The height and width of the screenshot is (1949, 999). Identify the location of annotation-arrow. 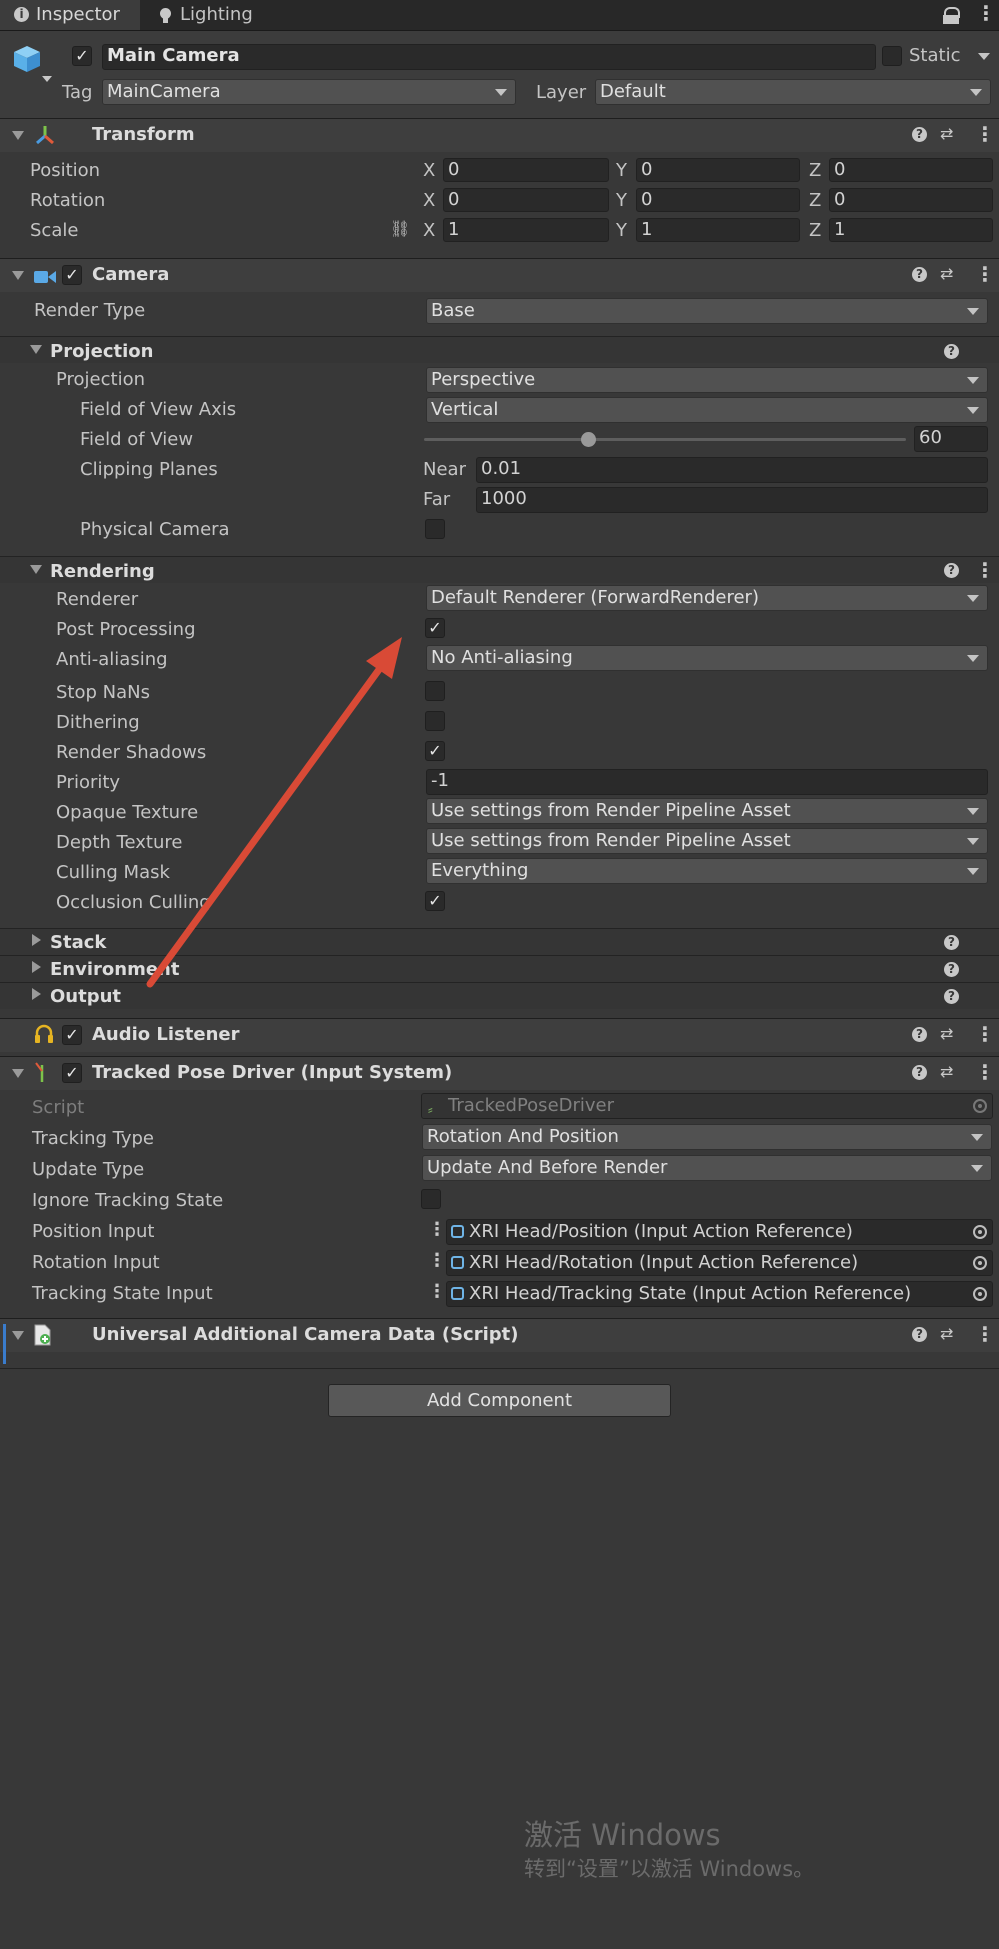
(274, 812).